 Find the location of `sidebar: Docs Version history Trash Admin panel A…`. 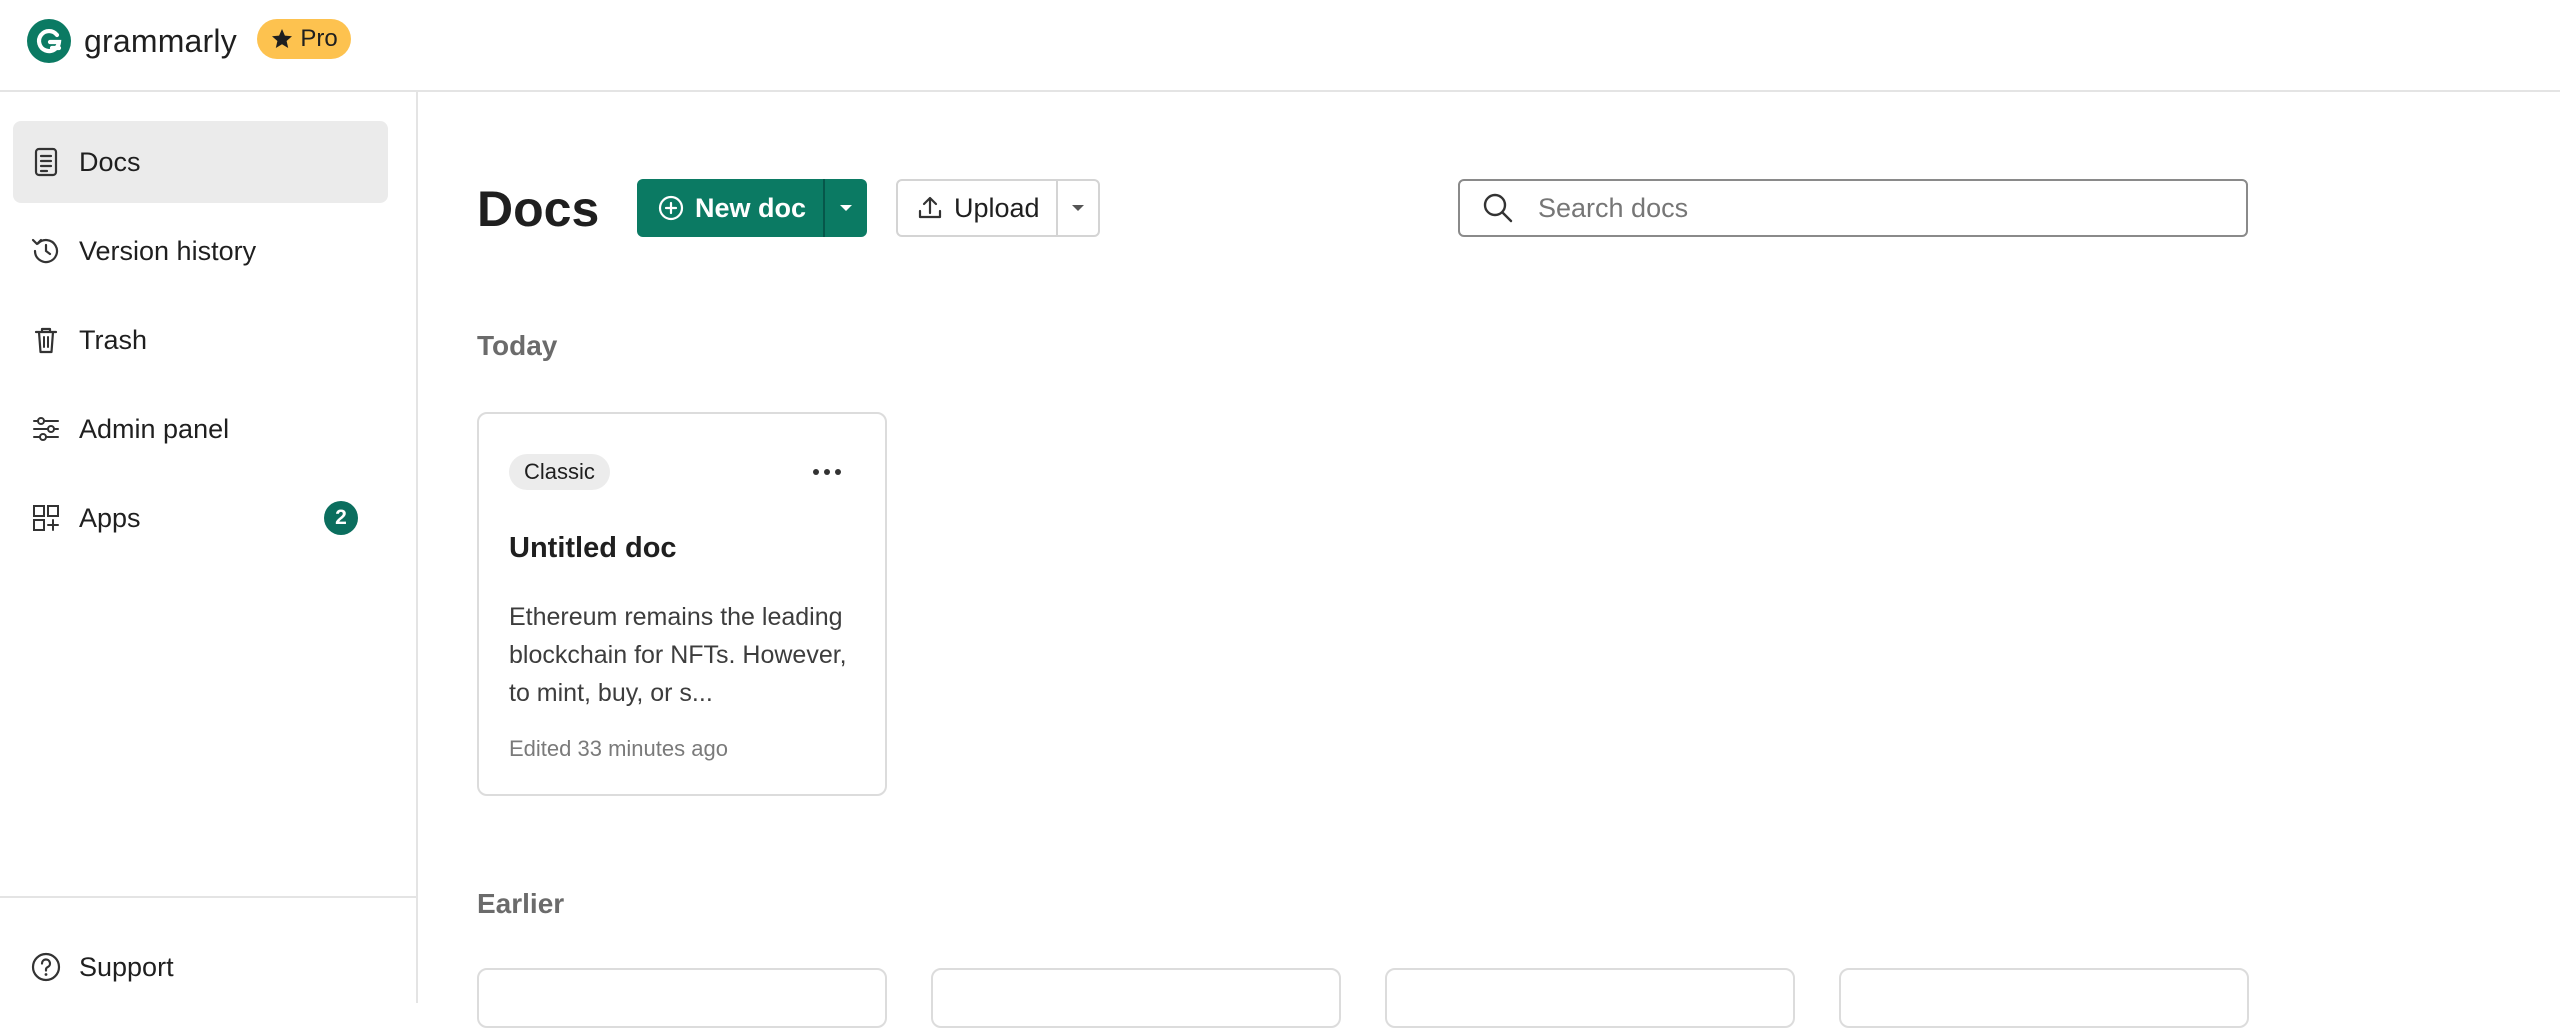

sidebar: Docs Version history Trash Admin panel A… is located at coordinates (209, 547).